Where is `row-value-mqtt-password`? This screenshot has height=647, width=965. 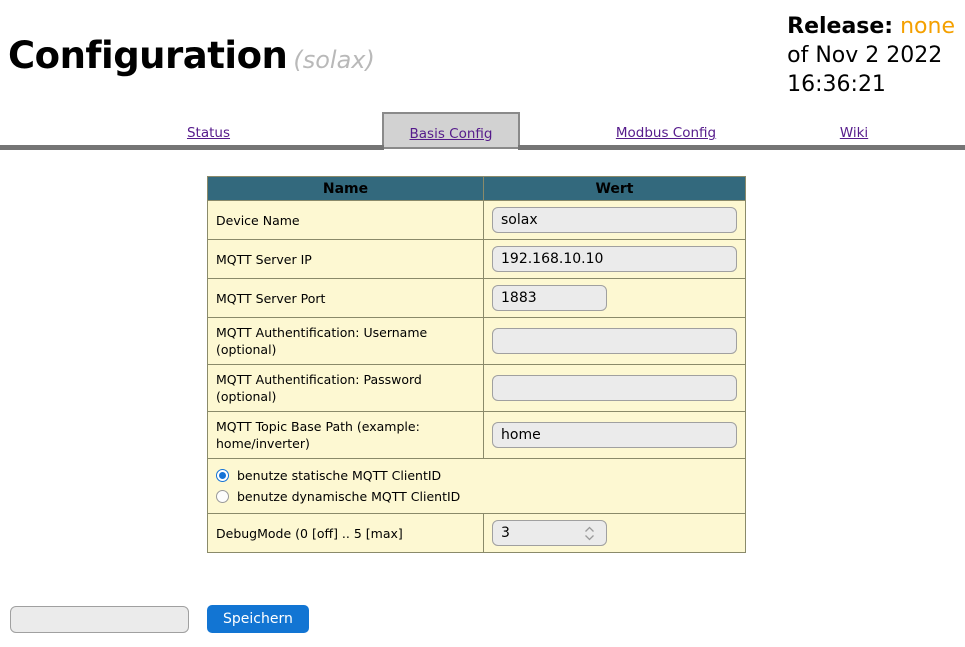
row-value-mqtt-password is located at coordinates (614, 388).